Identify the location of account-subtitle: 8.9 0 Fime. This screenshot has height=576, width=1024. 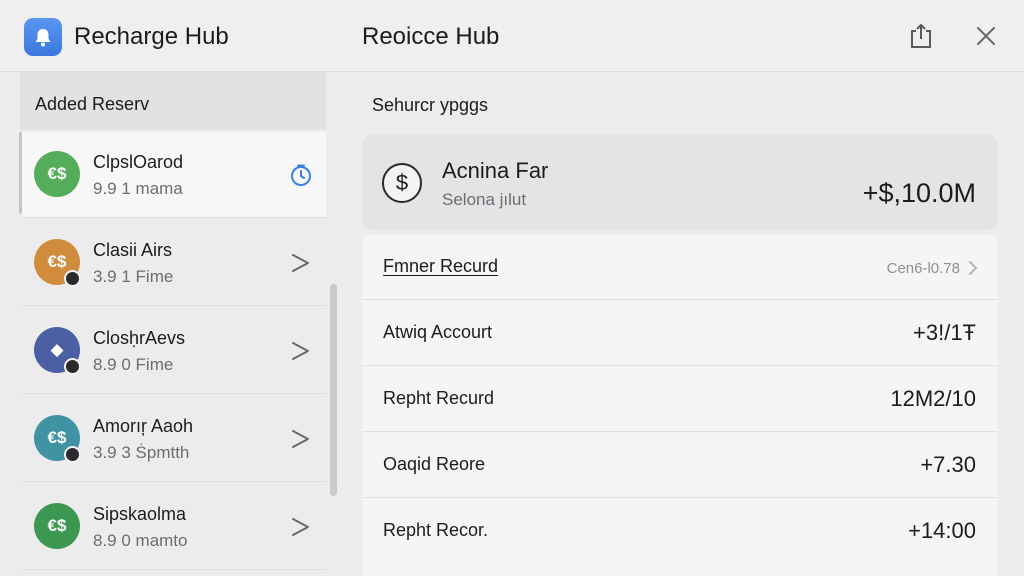
(133, 364).